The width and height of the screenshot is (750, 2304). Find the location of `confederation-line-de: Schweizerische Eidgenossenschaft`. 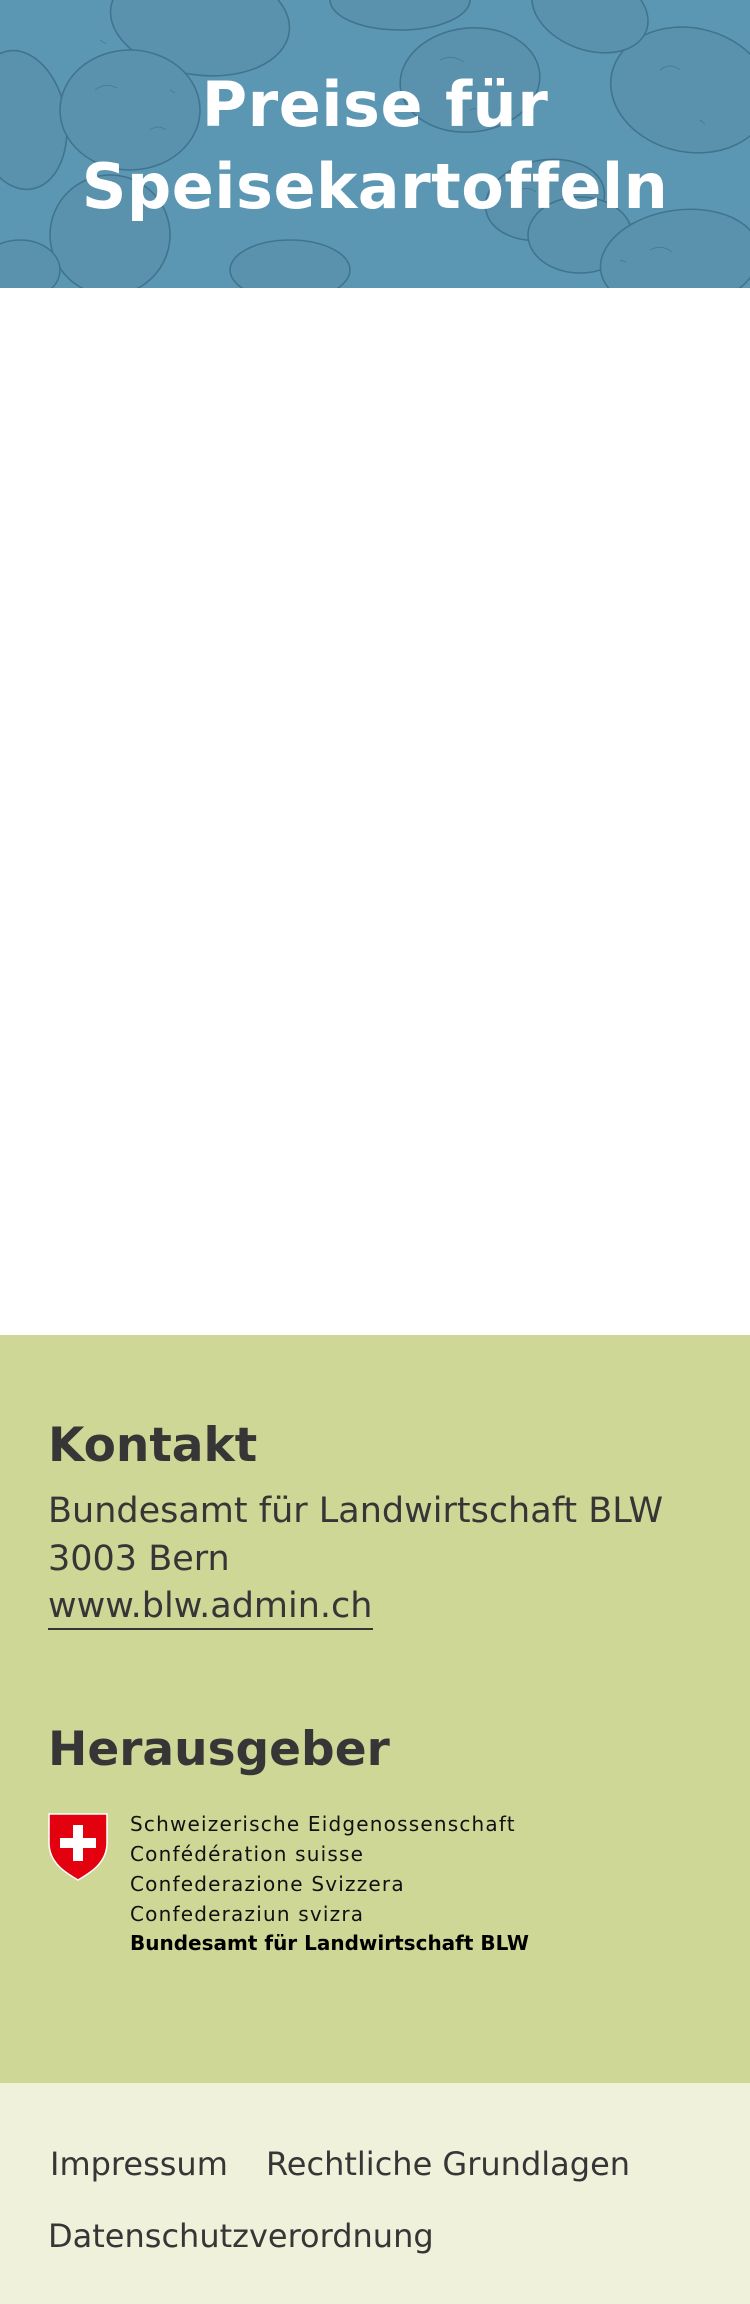

confederation-line-de: Schweizerische Eidgenossenschaft is located at coordinates (323, 1824).